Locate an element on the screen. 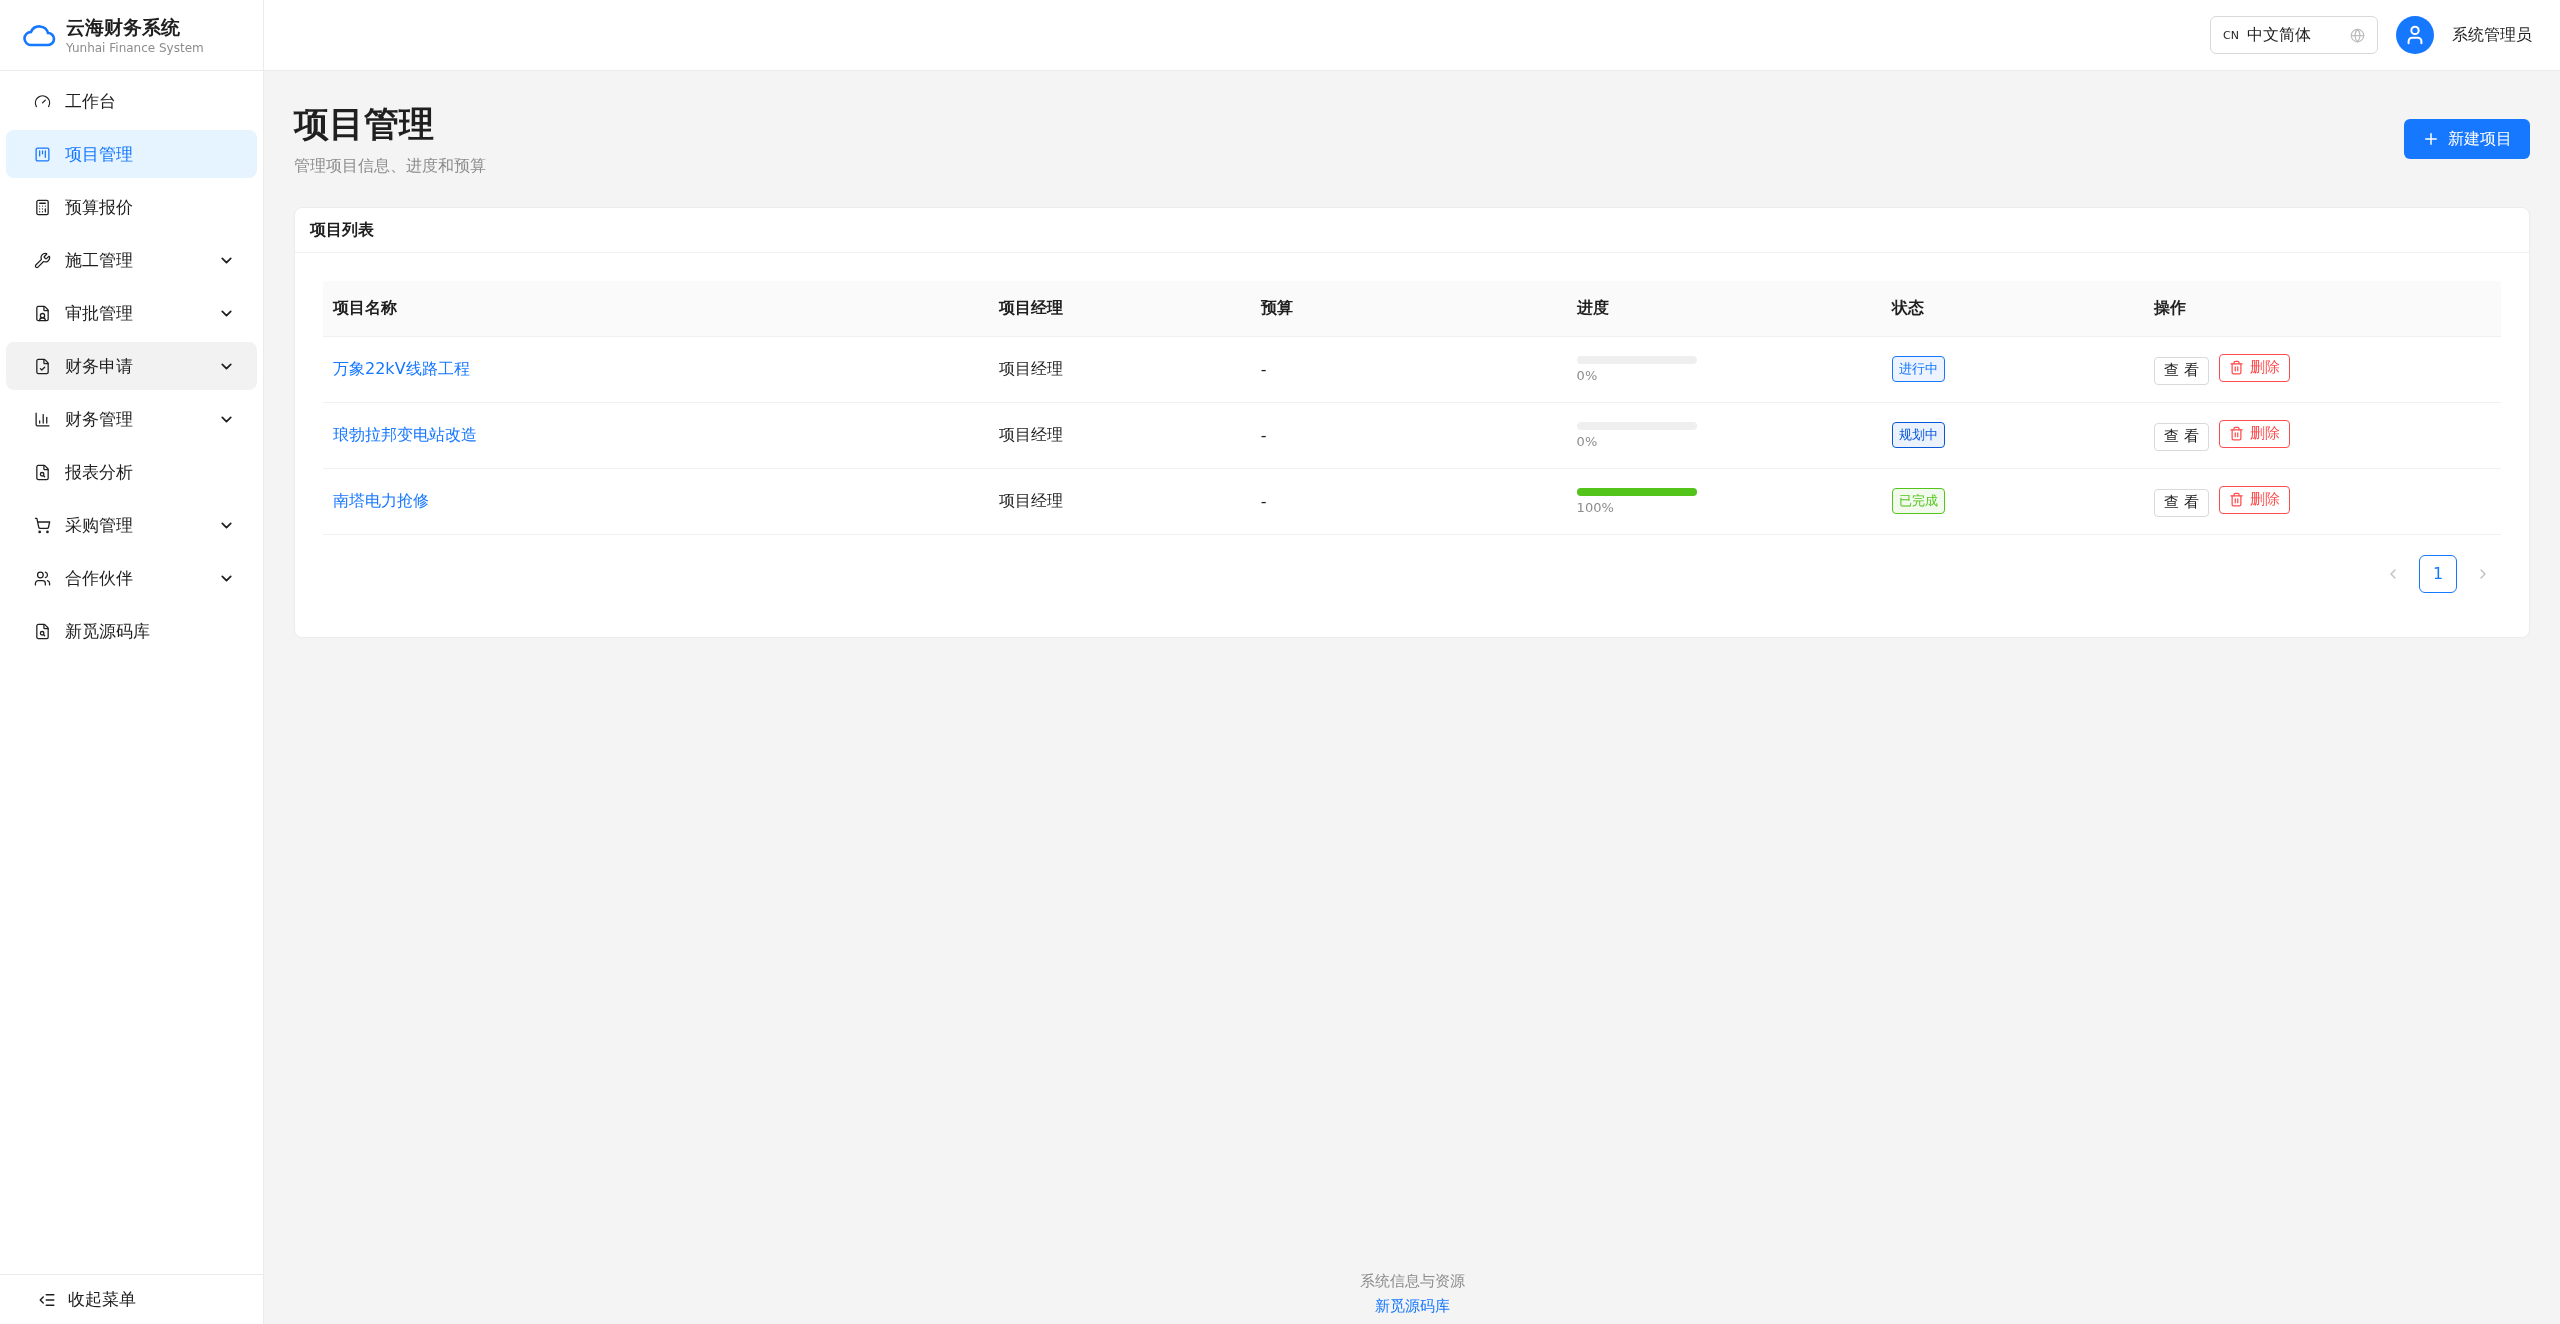 This screenshot has height=1324, width=2560. column-header: 项目名称 is located at coordinates (656, 308).